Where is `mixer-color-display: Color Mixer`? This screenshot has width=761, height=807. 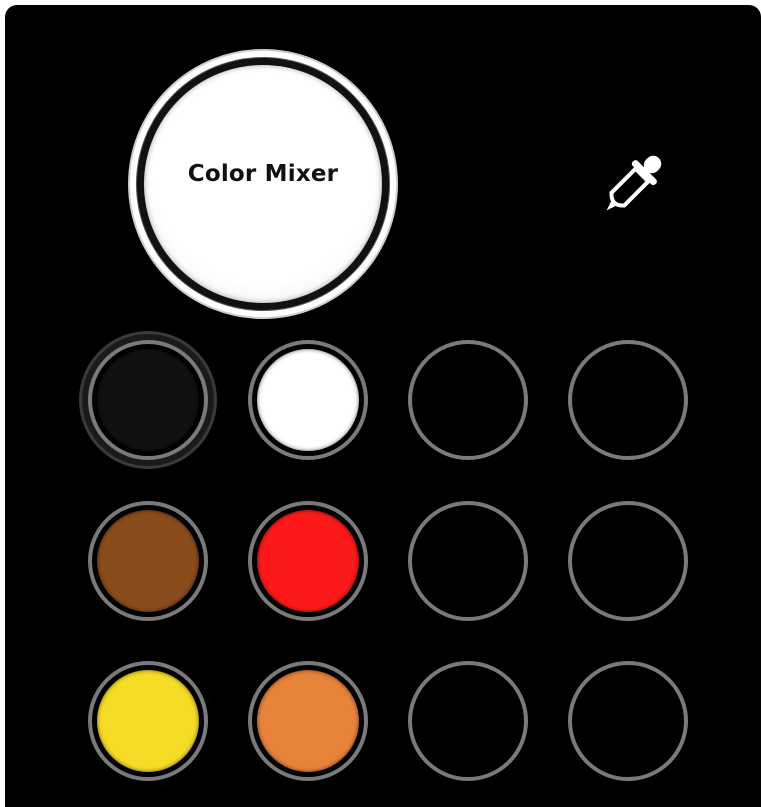
mixer-color-display: Color Mixer is located at coordinates (263, 184).